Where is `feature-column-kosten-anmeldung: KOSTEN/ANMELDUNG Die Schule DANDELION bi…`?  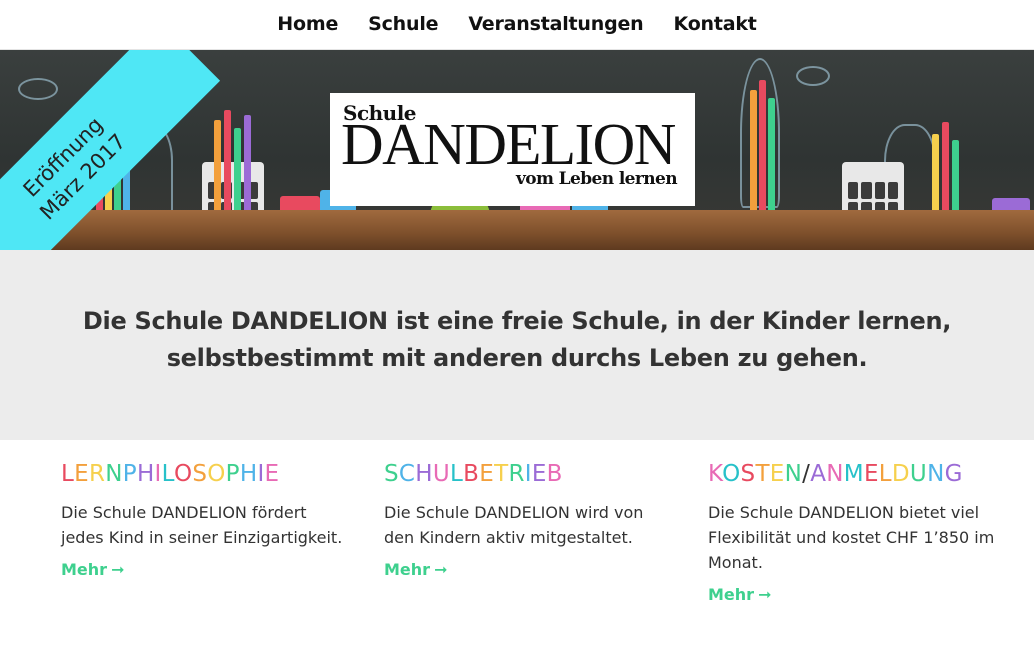
feature-column-kosten-anmeldung: KOSTEN/ANMELDUNG Die Schule DANDELION bi… is located at coordinates (858, 532).